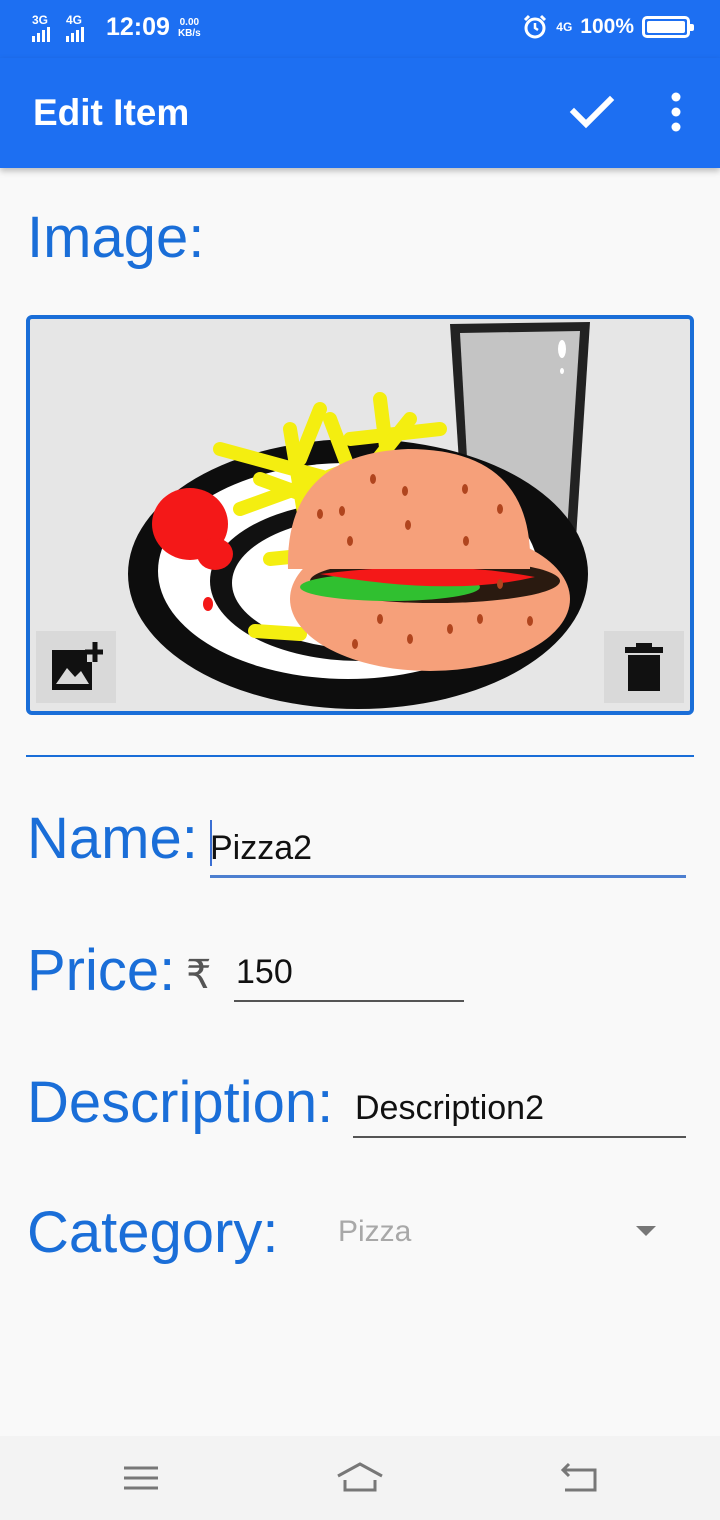  I want to click on check-icon, so click(592, 112).